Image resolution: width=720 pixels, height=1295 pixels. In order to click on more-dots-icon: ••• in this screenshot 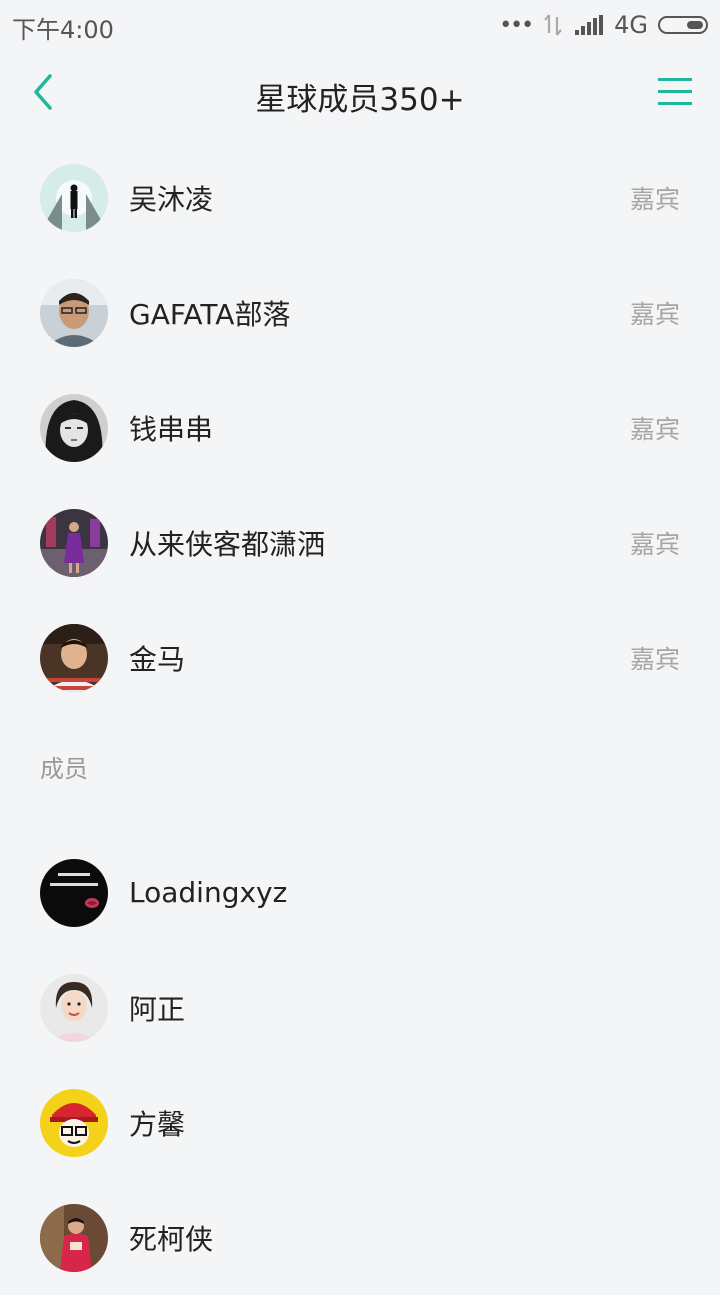, I will do `click(516, 25)`.